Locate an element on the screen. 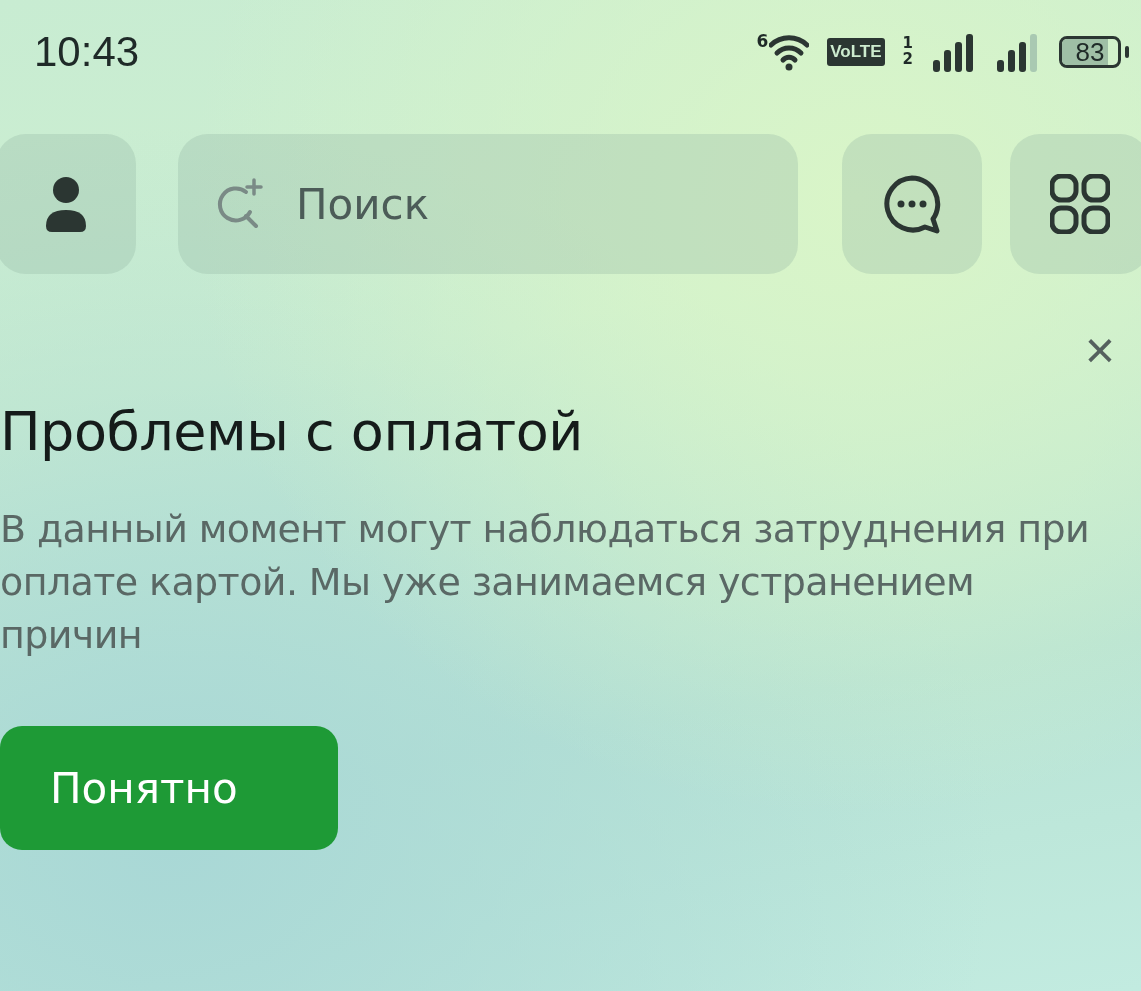  search-input: Поиск is located at coordinates (486, 204).